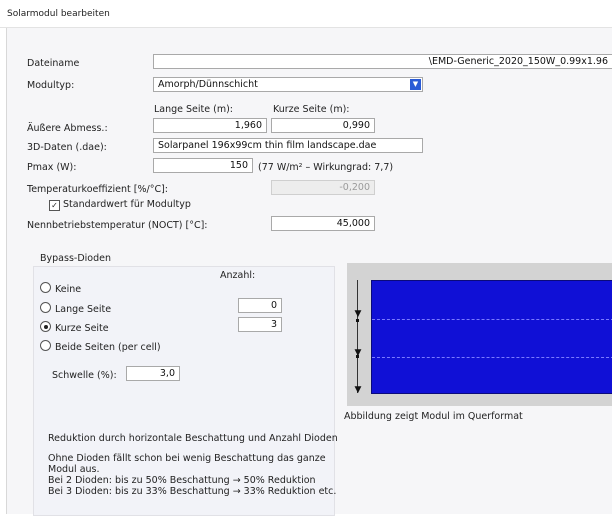  I want to click on modultyp-value: Amorph/Dünnschicht, so click(208, 84).